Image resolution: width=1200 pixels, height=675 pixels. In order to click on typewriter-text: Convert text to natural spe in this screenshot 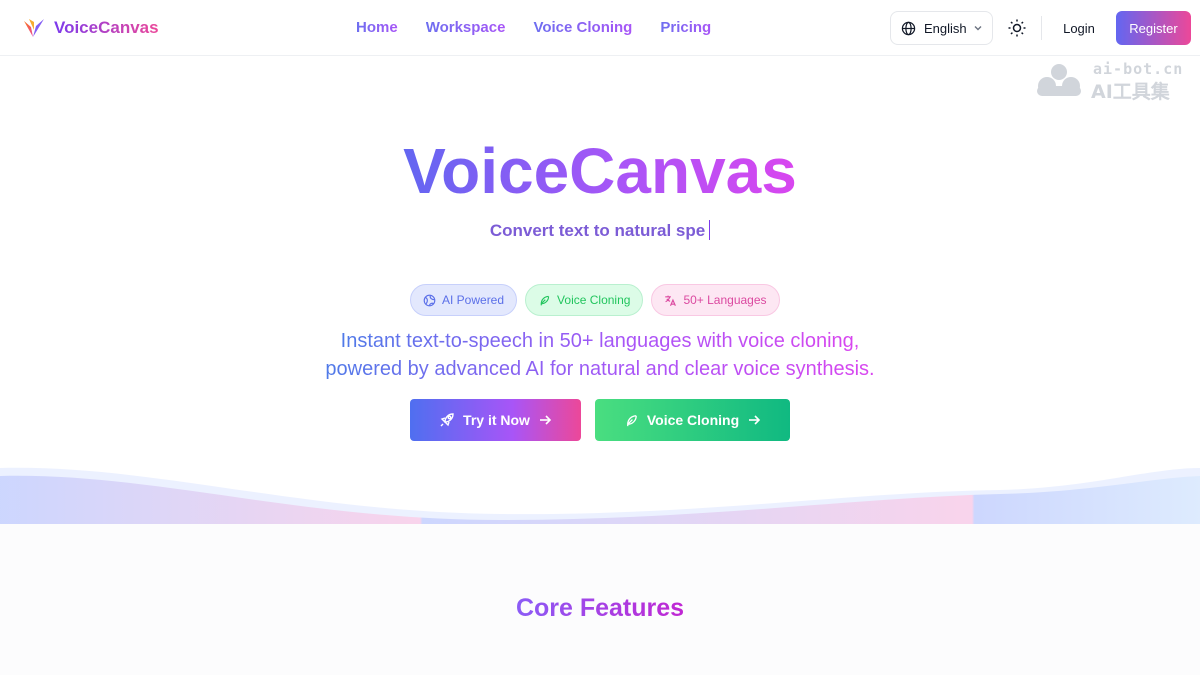, I will do `click(597, 230)`.